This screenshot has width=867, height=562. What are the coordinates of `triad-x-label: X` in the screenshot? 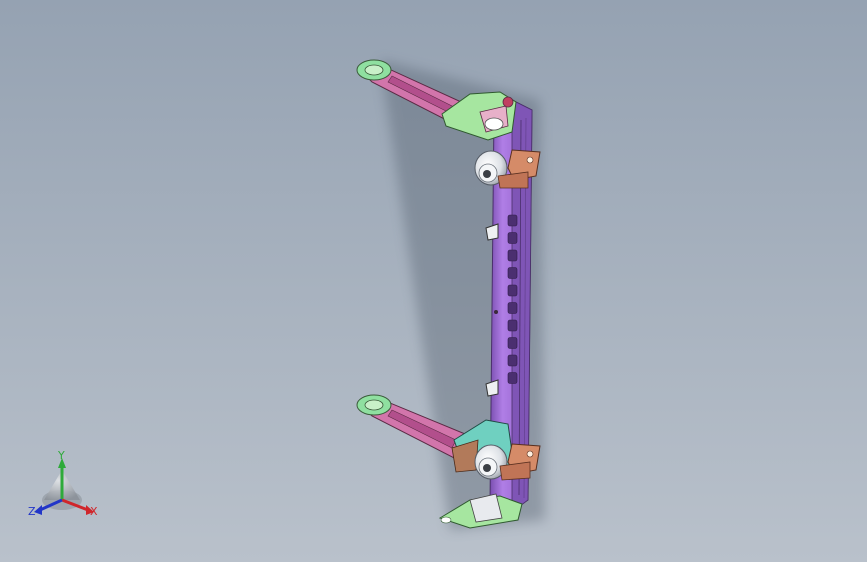 It's located at (94, 511).